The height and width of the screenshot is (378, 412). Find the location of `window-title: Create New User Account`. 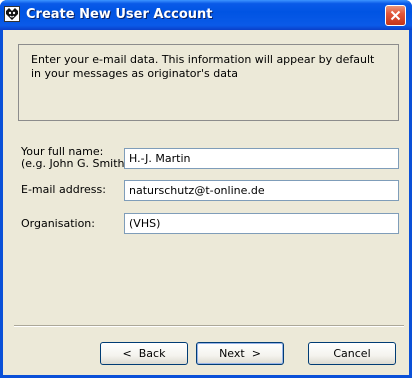

window-title: Create New User Account is located at coordinates (119, 14).